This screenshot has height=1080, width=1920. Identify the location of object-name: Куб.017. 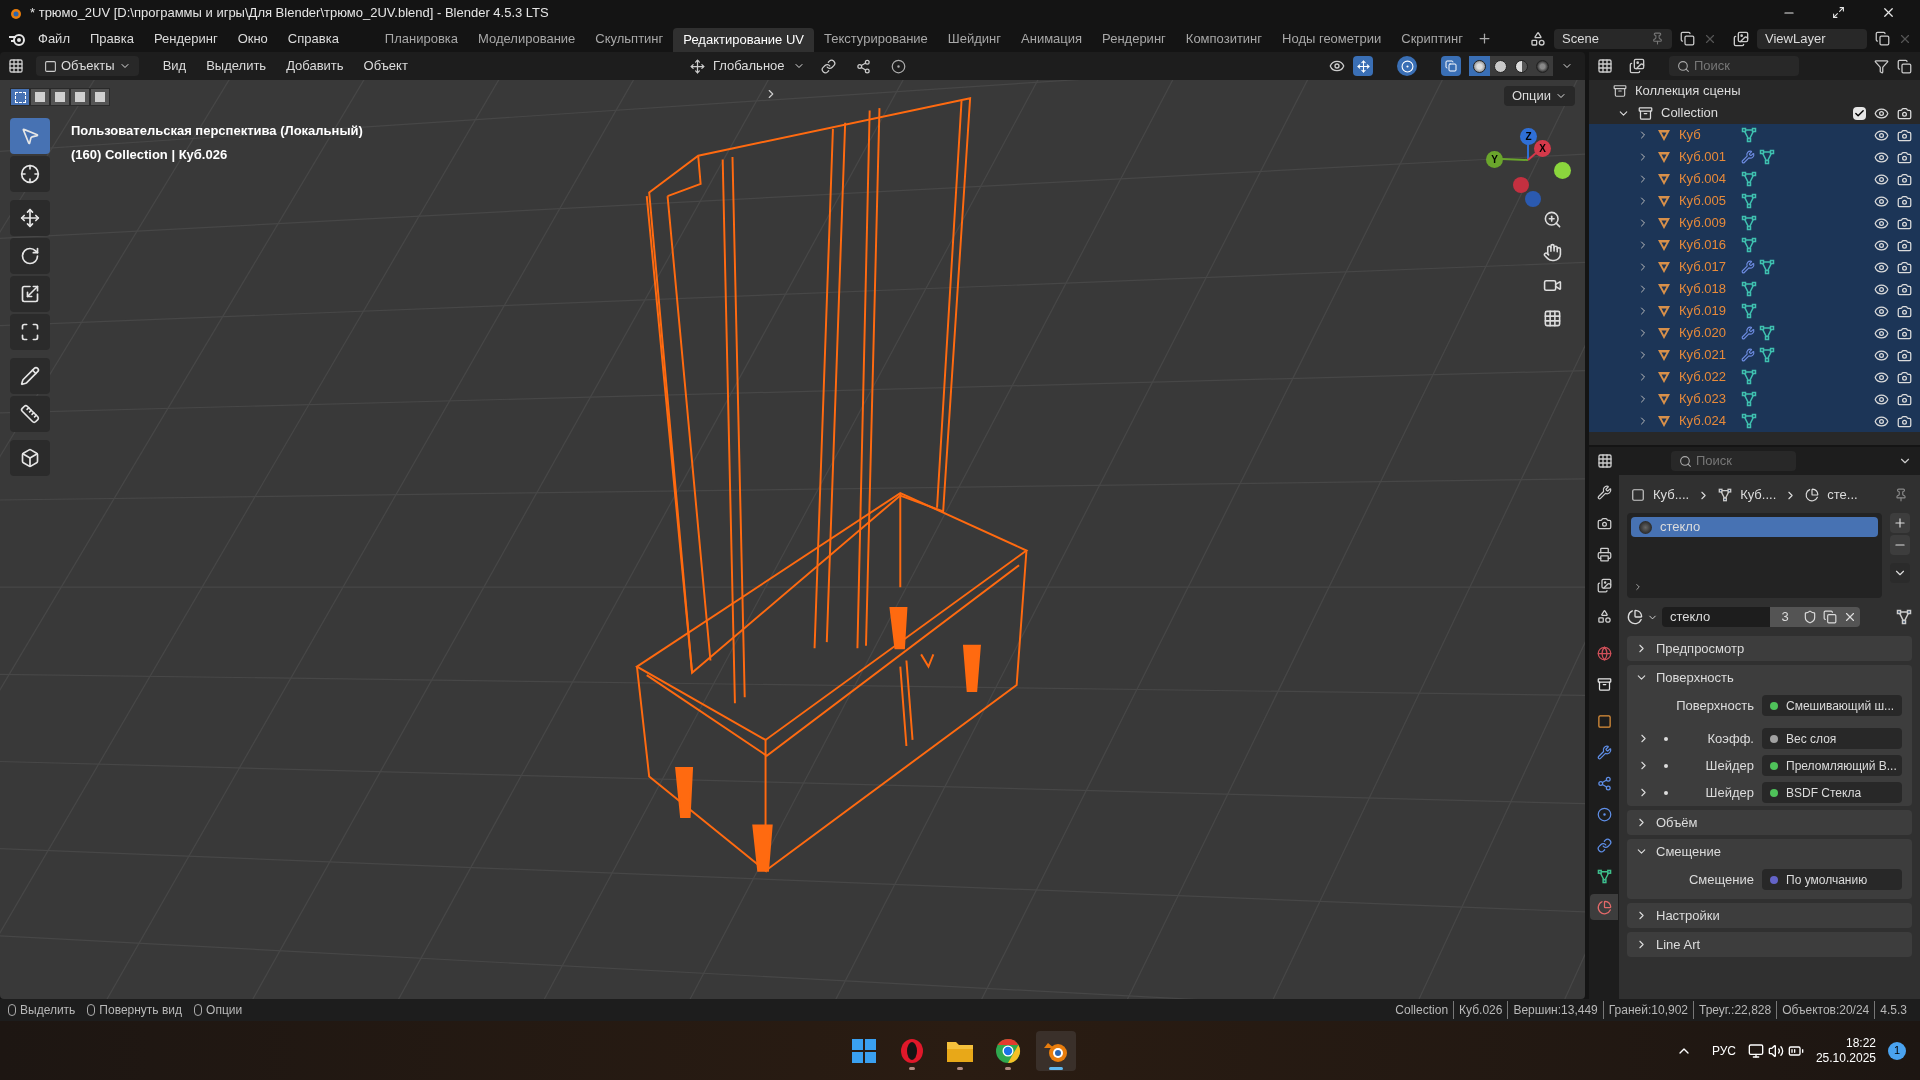
(1710, 267).